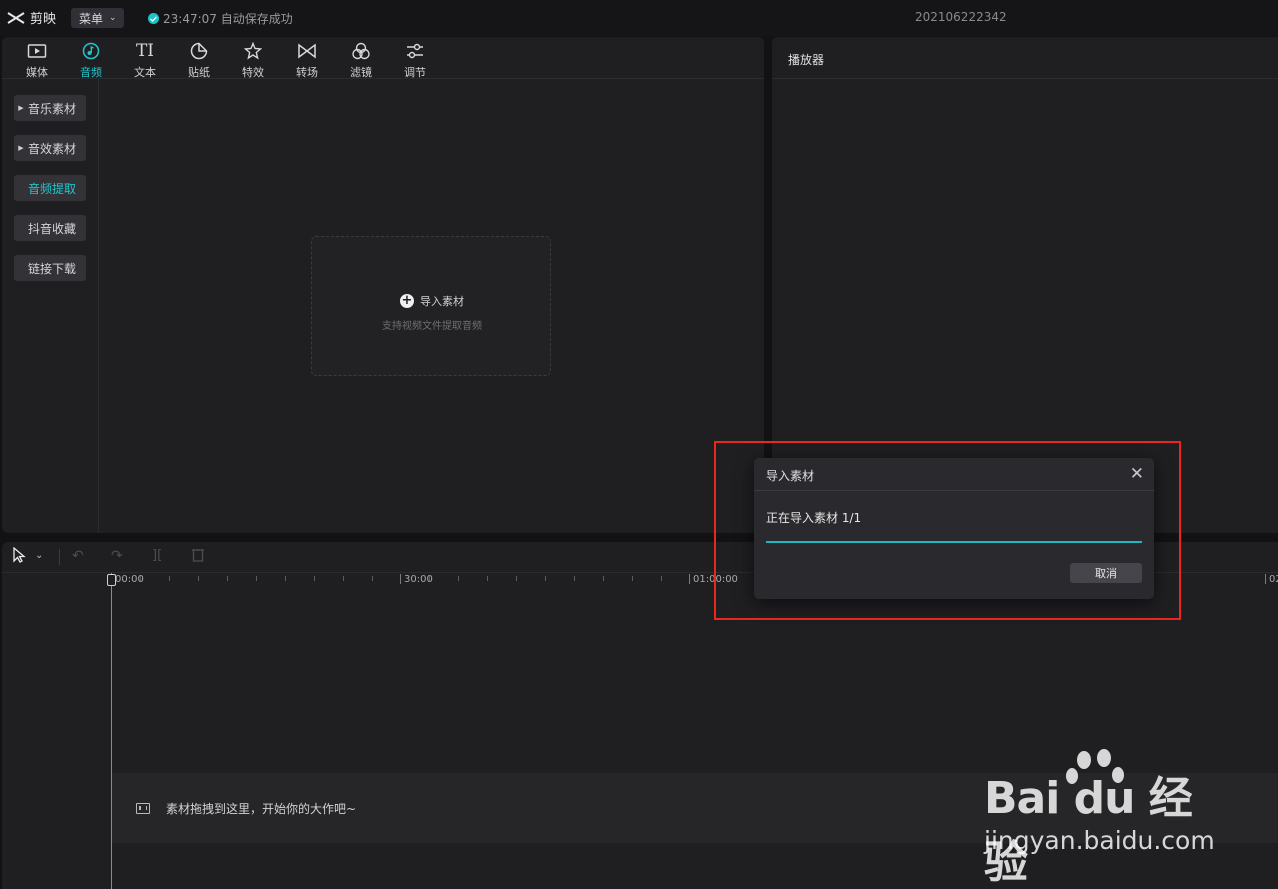 The height and width of the screenshot is (889, 1278). What do you see at coordinates (37, 72) in the screenshot?
I see `tab-label: 媒体` at bounding box center [37, 72].